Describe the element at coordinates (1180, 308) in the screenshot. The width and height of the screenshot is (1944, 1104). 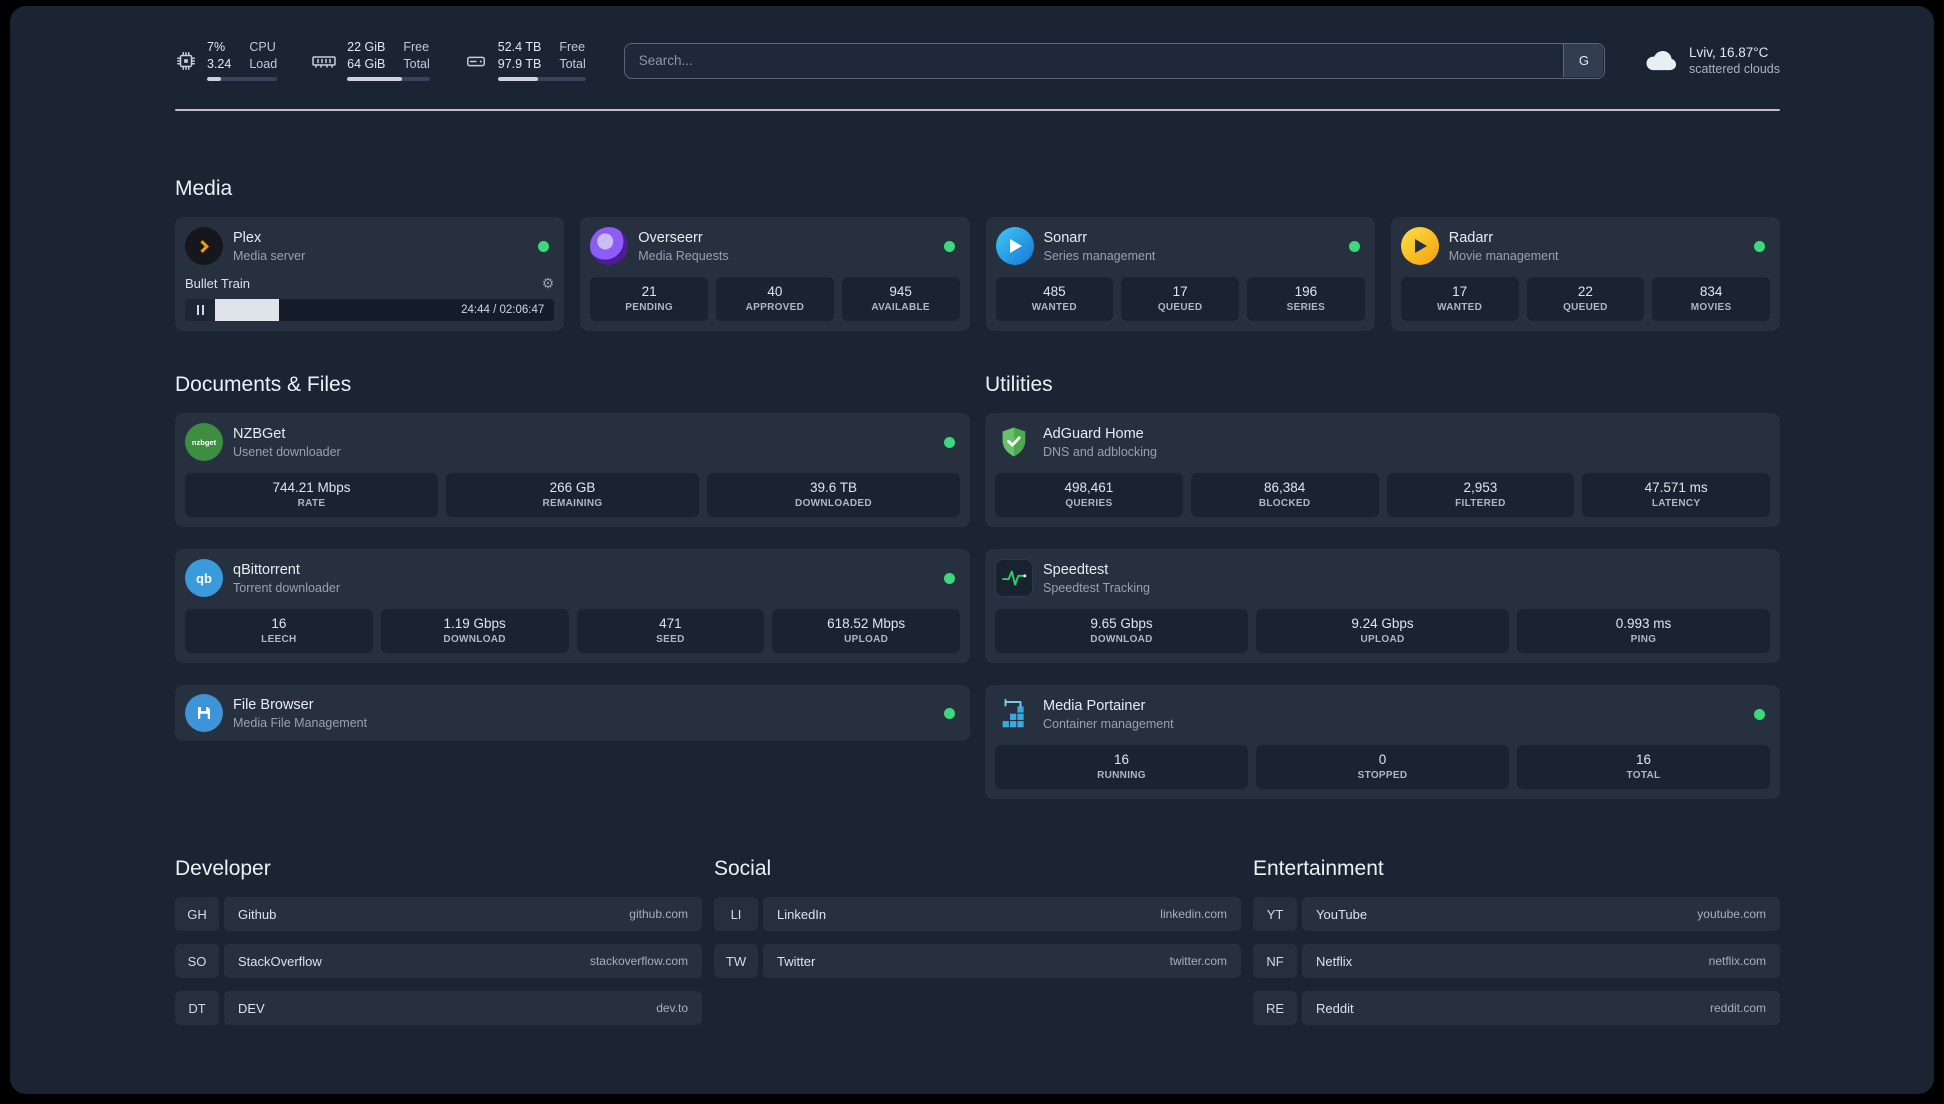
I see `stat-label: QUEUED` at that location.